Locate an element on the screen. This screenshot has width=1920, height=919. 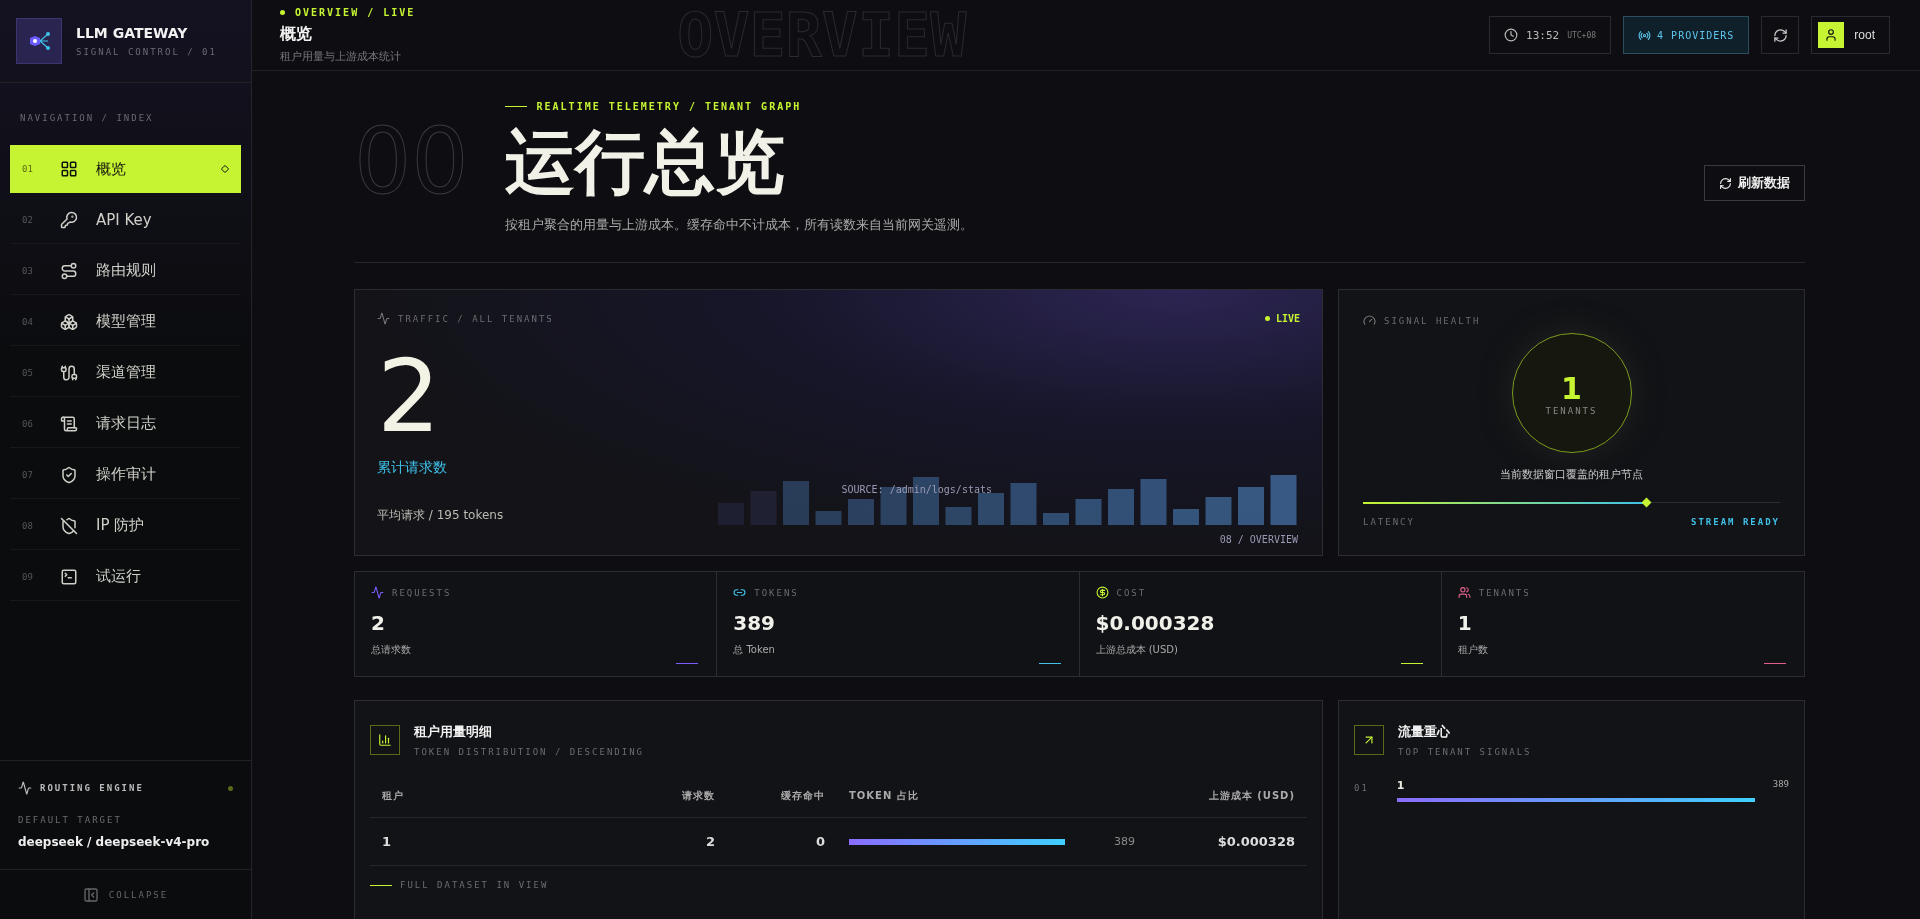
hero-description: 按租户聚合的用量与上游成本。缓存命中不计成本，所有读数来自当前网关遥测。 is located at coordinates (738, 225).